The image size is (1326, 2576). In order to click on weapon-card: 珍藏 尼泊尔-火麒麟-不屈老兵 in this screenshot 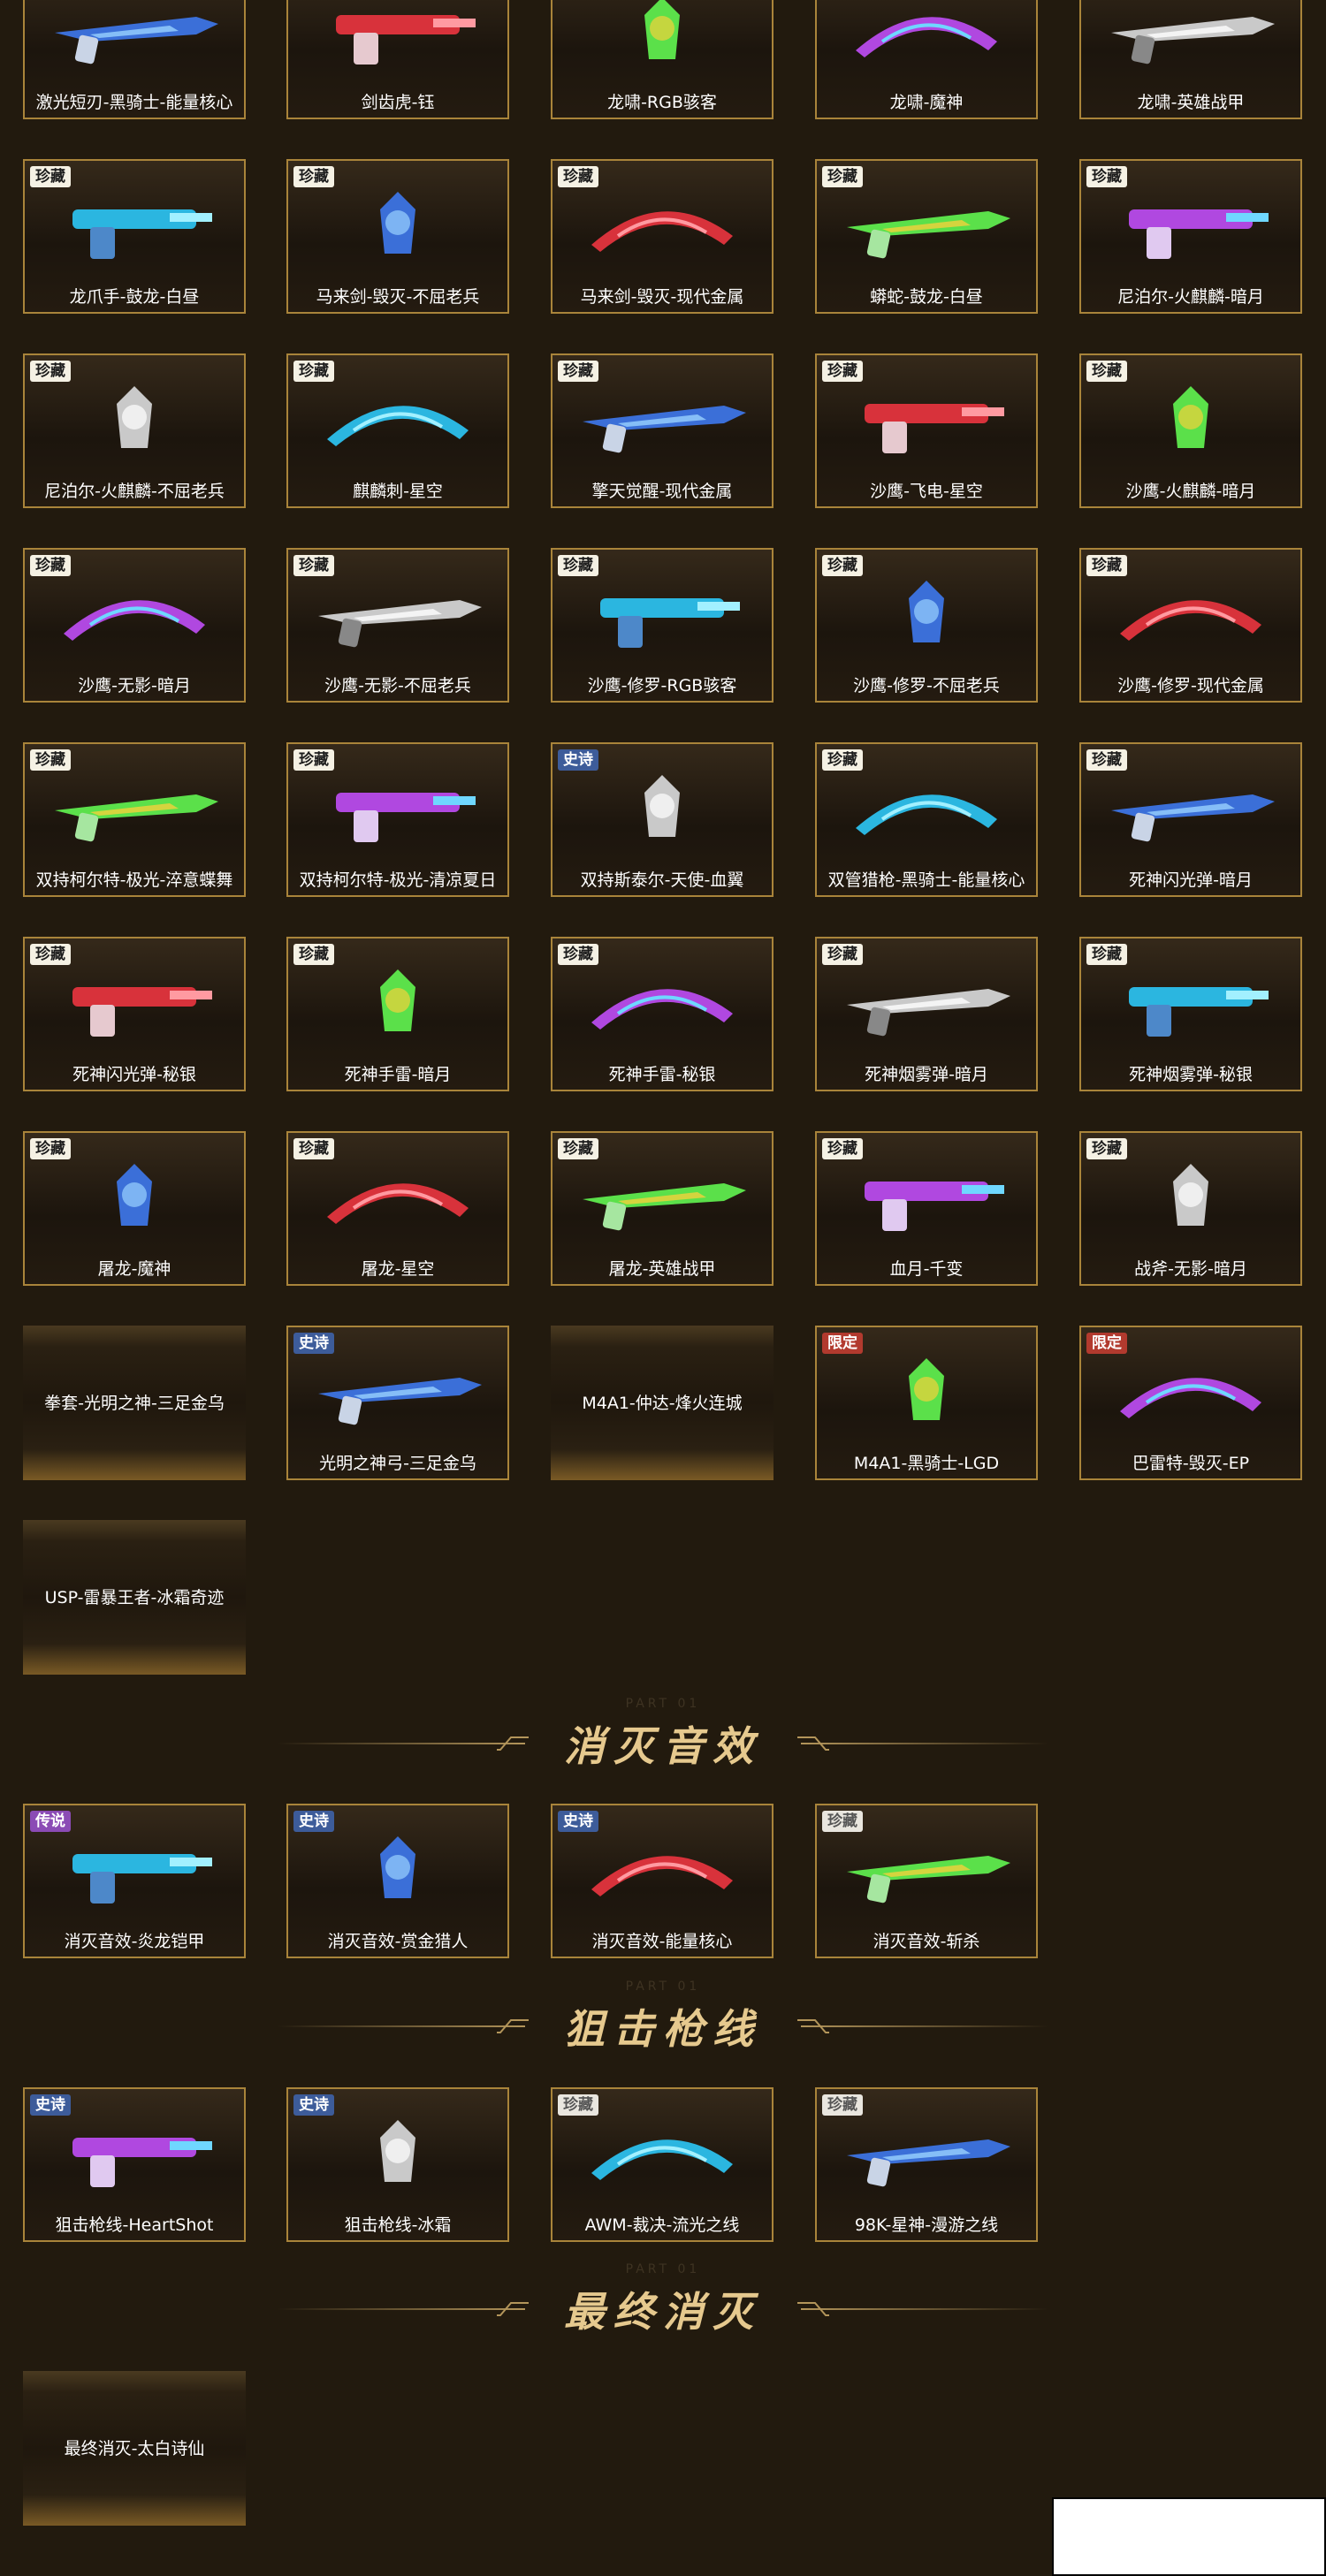, I will do `click(134, 430)`.